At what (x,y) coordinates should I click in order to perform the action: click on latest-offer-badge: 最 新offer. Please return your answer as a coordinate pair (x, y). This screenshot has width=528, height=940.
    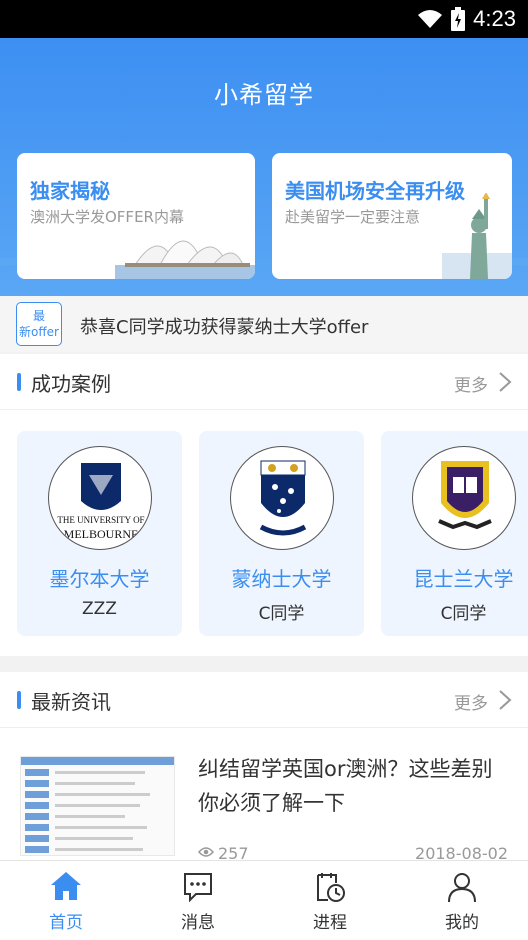
    Looking at the image, I should click on (39, 324).